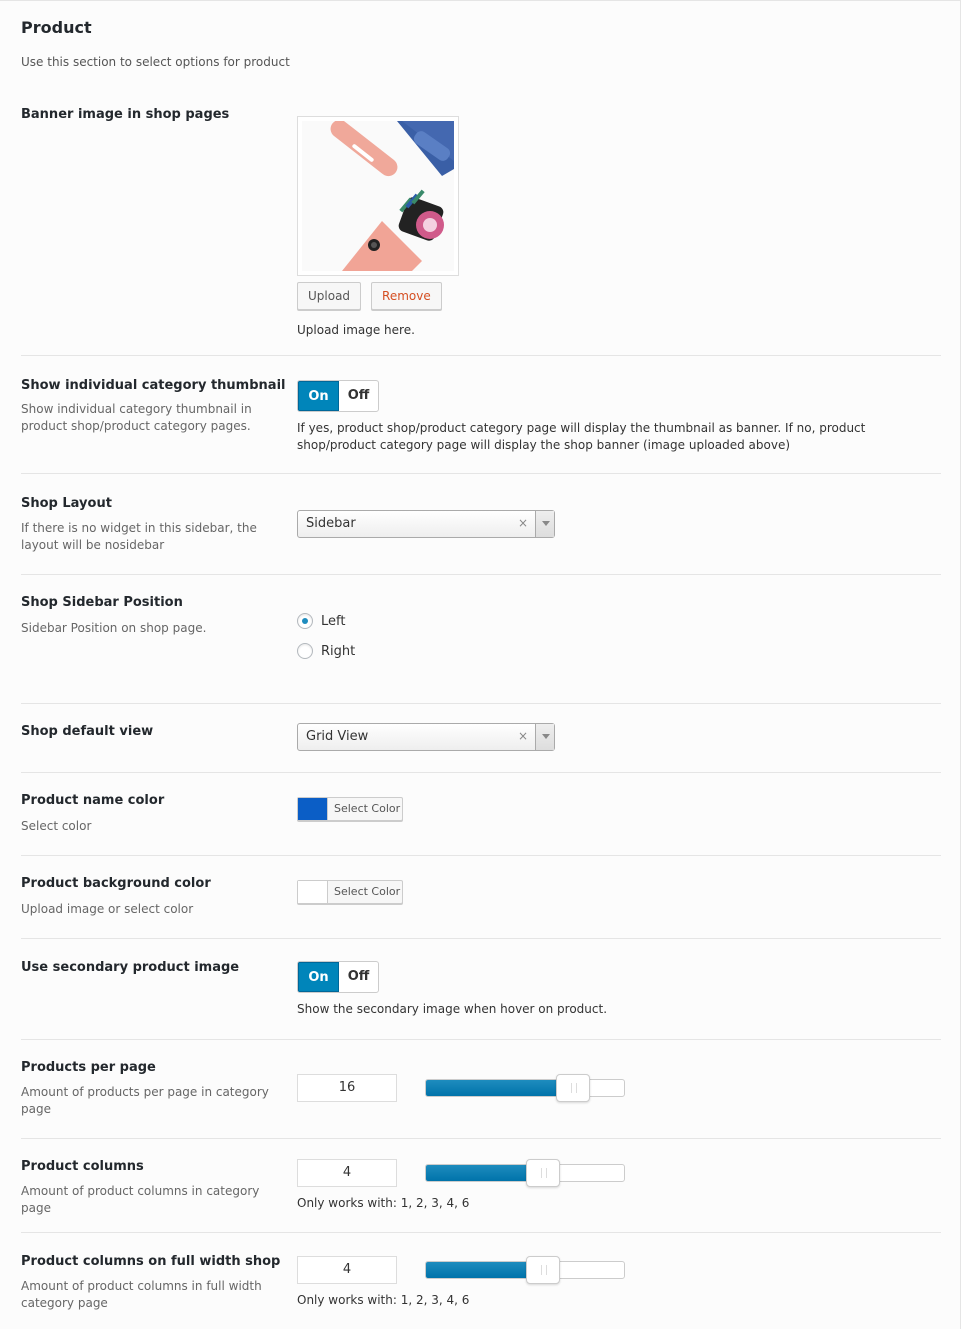 This screenshot has width=961, height=1329. What do you see at coordinates (331, 523) in the screenshot?
I see `shop-layout-value: Sidebar` at bounding box center [331, 523].